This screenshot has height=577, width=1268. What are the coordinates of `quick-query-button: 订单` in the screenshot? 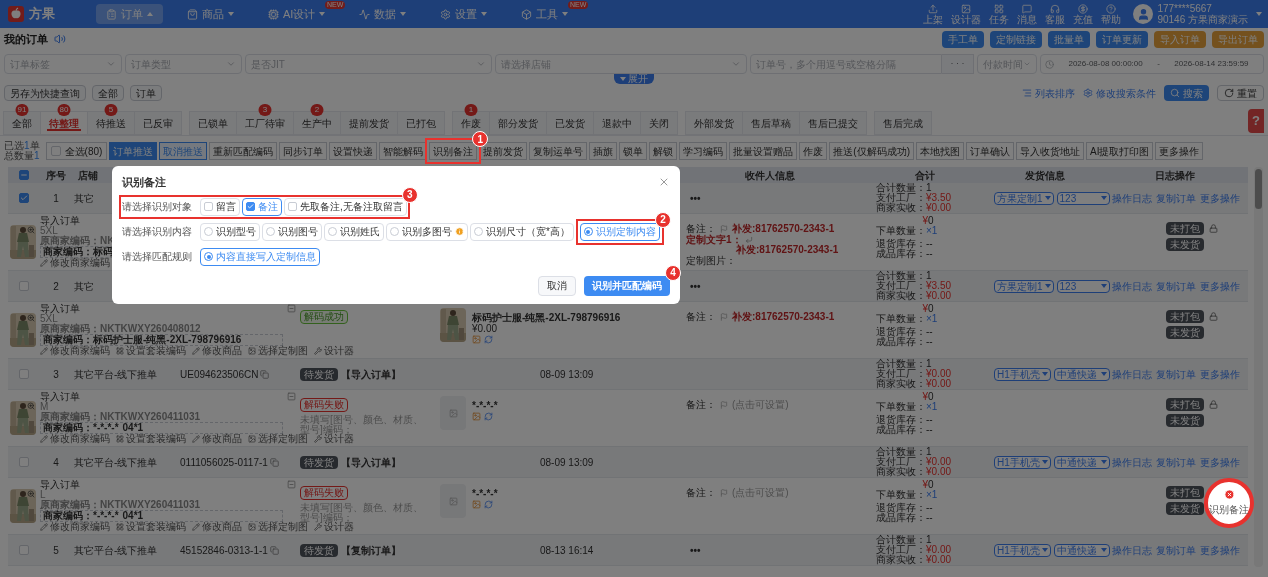 It's located at (146, 93).